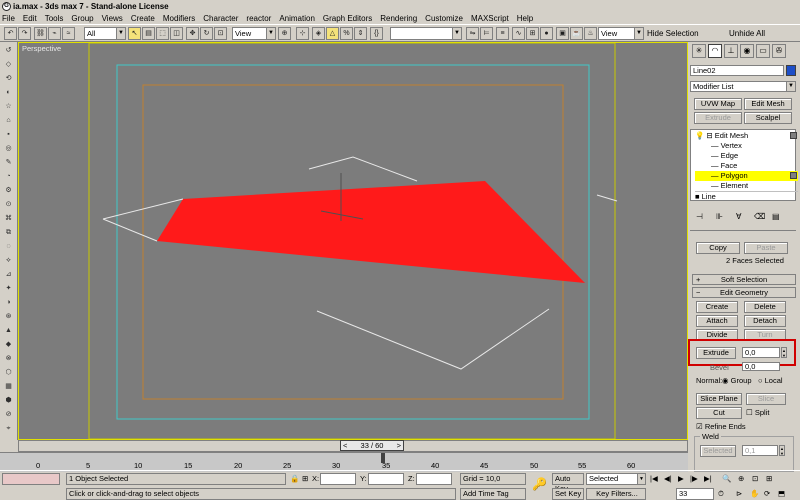 The height and width of the screenshot is (500, 800). Describe the element at coordinates (376, 33) in the screenshot. I see `named-selection-icon: {}` at that location.